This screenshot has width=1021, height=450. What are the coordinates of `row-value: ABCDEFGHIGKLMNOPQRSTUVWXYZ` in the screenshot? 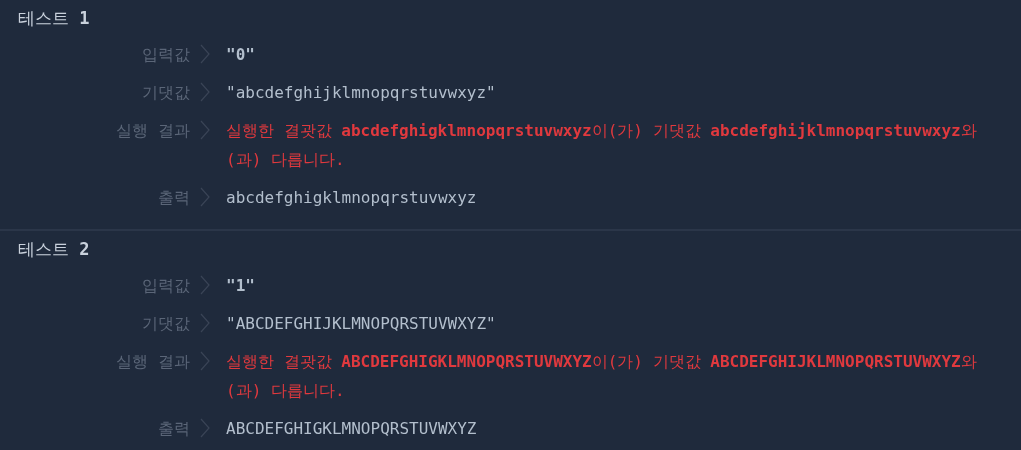 It's located at (352, 429).